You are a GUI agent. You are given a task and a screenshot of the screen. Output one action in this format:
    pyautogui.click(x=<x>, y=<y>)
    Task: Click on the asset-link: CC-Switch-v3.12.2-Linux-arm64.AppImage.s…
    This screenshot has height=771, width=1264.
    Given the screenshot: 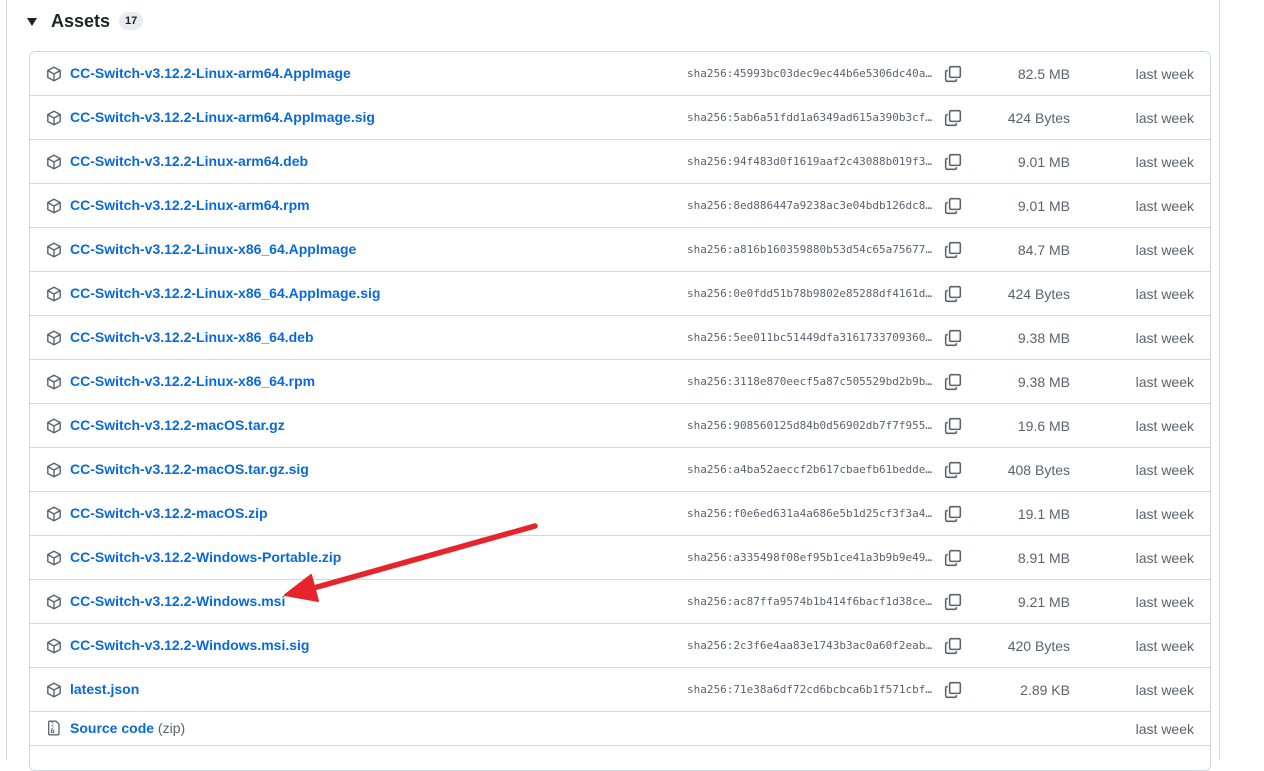 What is the action you would take?
    pyautogui.click(x=222, y=117)
    